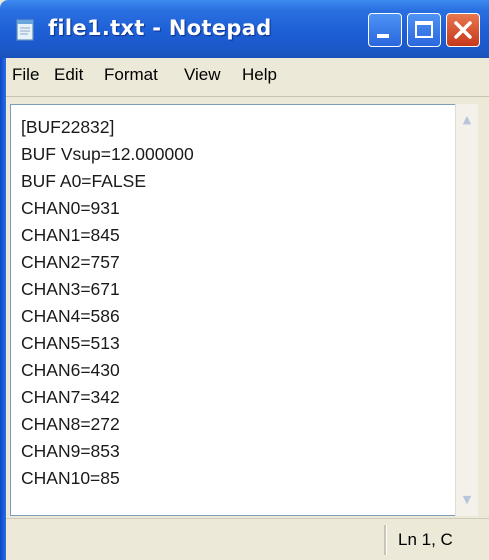 Image resolution: width=489 pixels, height=560 pixels. Describe the element at coordinates (70, 424) in the screenshot. I see `text-line: CHAN8=272` at that location.